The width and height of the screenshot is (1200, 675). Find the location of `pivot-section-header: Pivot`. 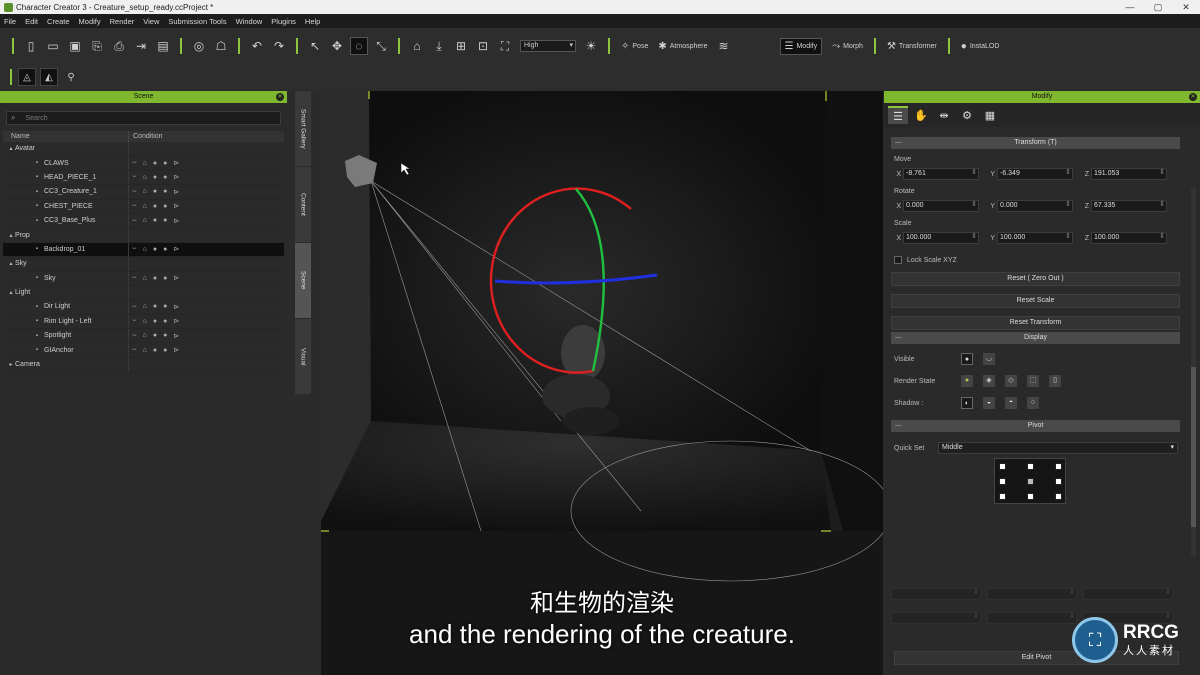

pivot-section-header: Pivot is located at coordinates (1035, 426).